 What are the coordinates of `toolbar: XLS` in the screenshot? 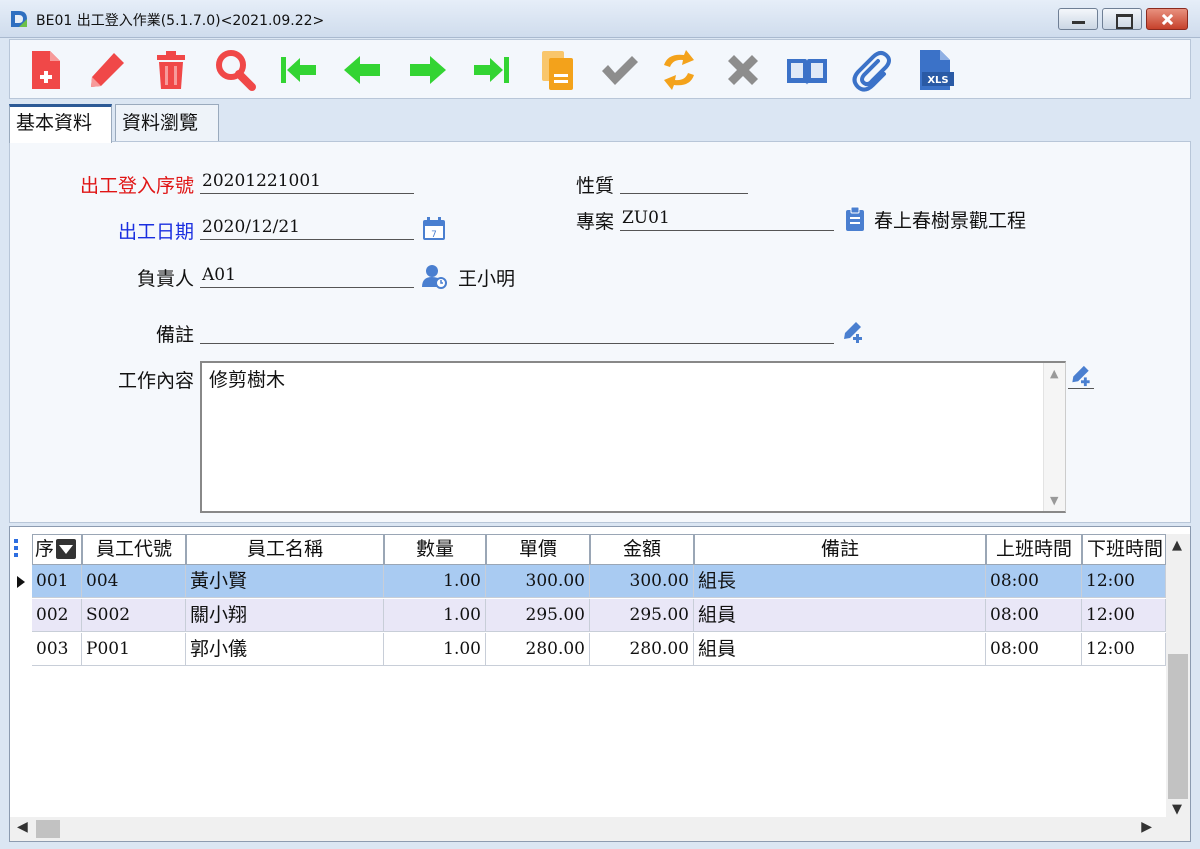 It's located at (600, 69).